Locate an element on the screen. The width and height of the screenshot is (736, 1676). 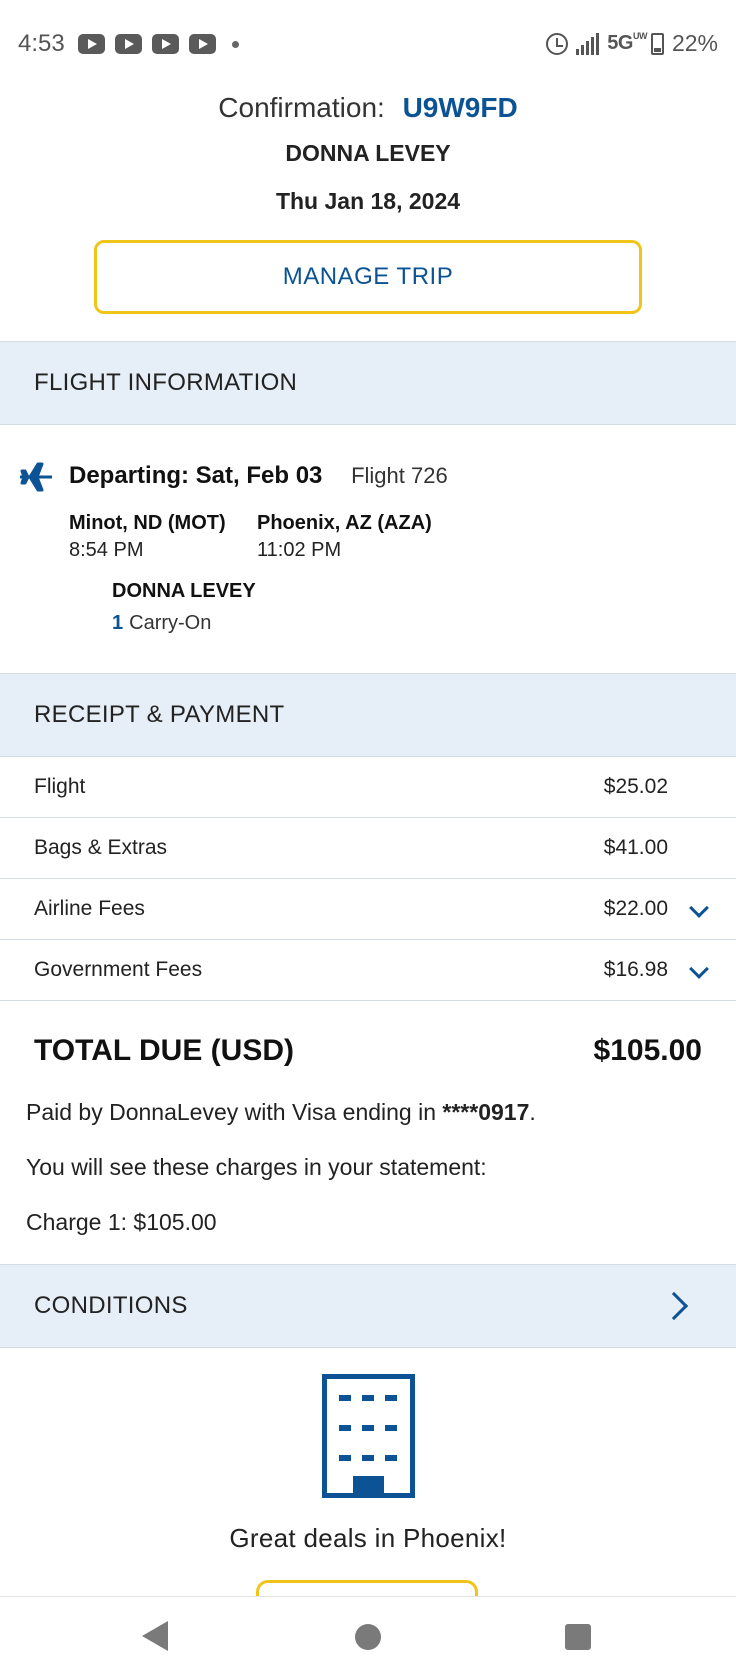
departure-date: Departing: Sat, Feb 03 is located at coordinates (196, 475).